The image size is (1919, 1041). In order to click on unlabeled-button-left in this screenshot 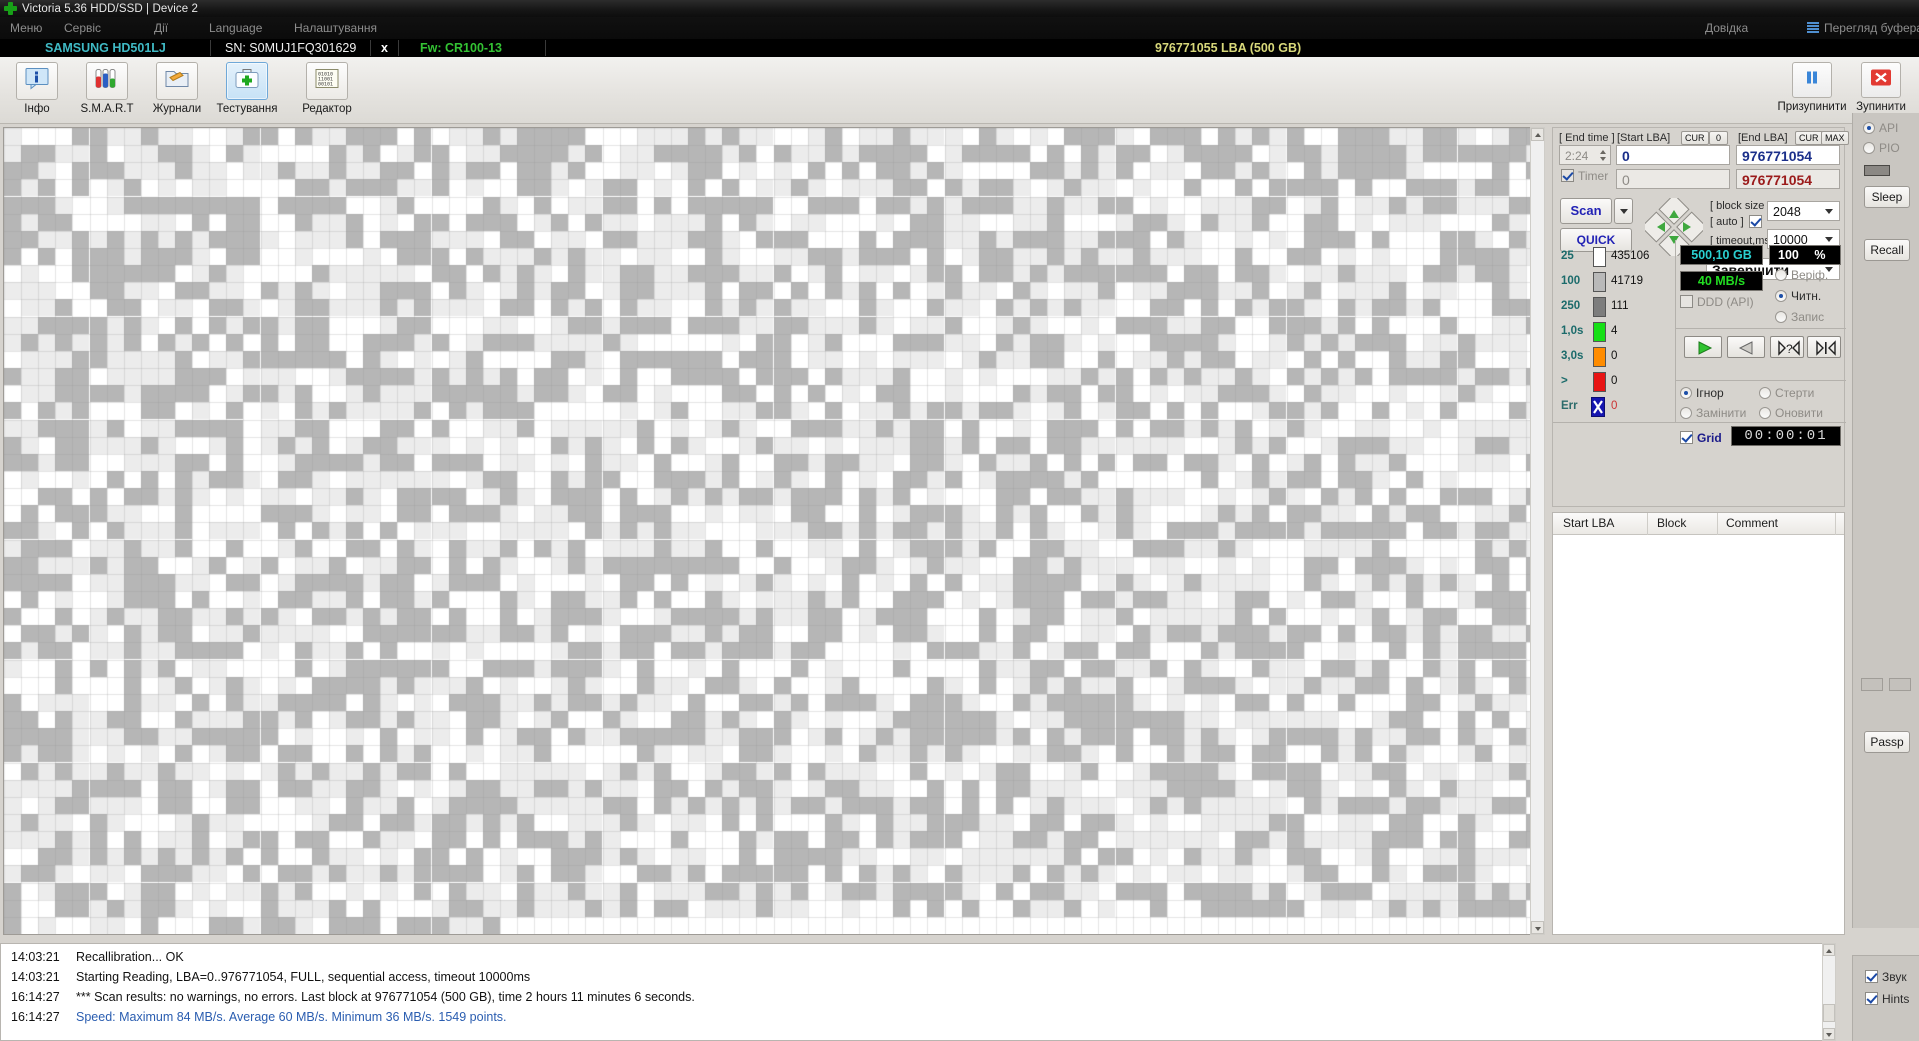, I will do `click(1872, 684)`.